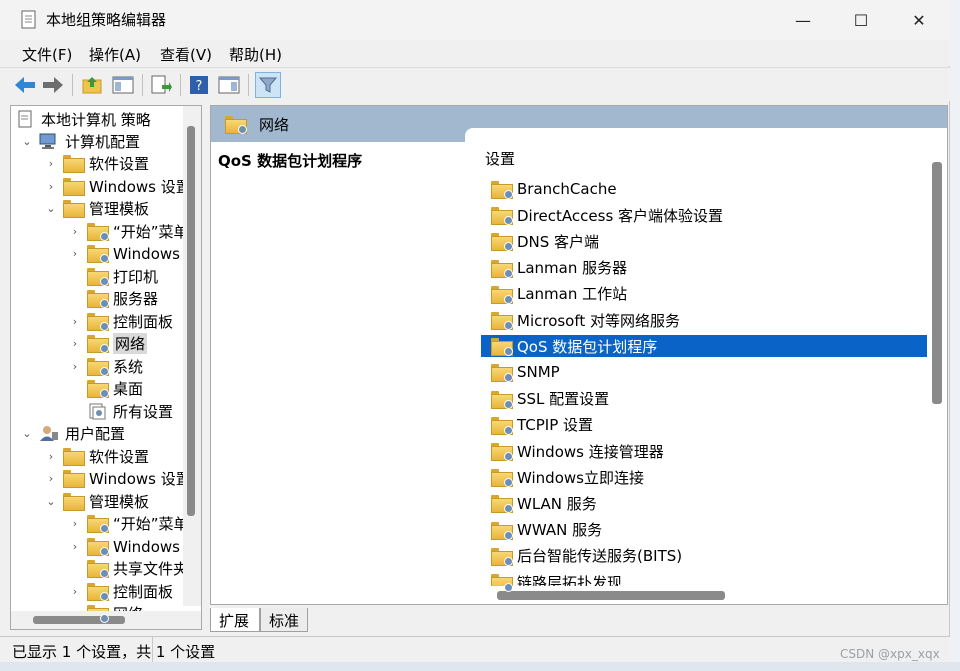 This screenshot has width=960, height=671. Describe the element at coordinates (199, 85) in the screenshot. I see `help-button: ?` at that location.